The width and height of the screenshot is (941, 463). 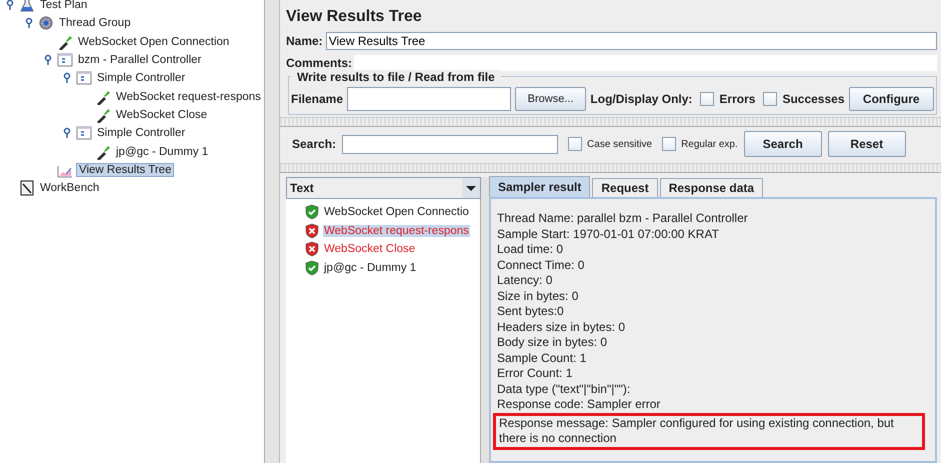 What do you see at coordinates (64, 6) in the screenshot?
I see `tree-item: Test Plan` at bounding box center [64, 6].